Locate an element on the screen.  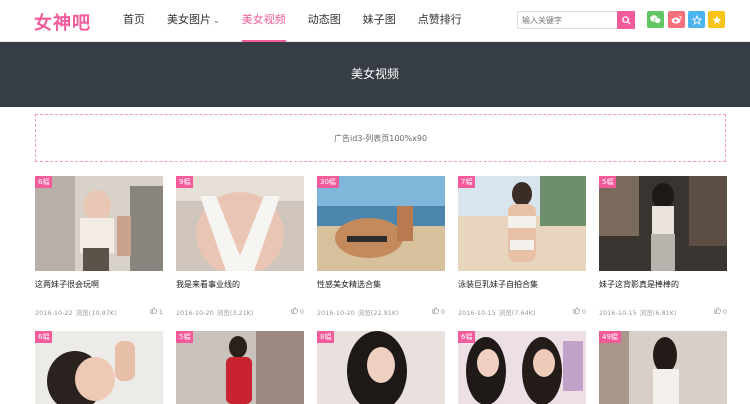
video-thumbnail: 8幅 is located at coordinates (381, 367).